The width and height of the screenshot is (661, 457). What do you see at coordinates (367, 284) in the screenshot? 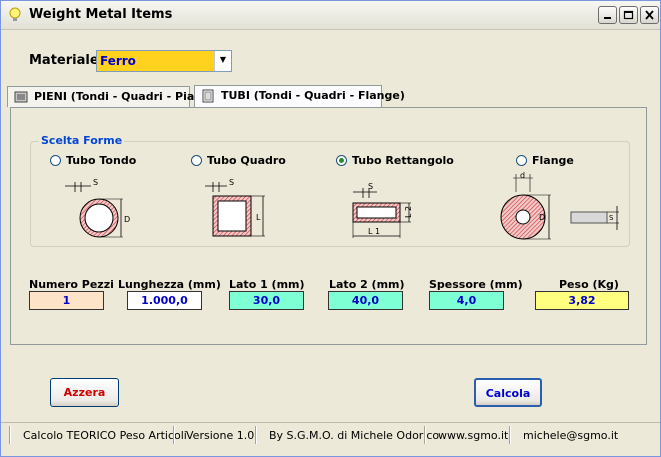
I see `lato2-label: Lato 2 (mm)` at bounding box center [367, 284].